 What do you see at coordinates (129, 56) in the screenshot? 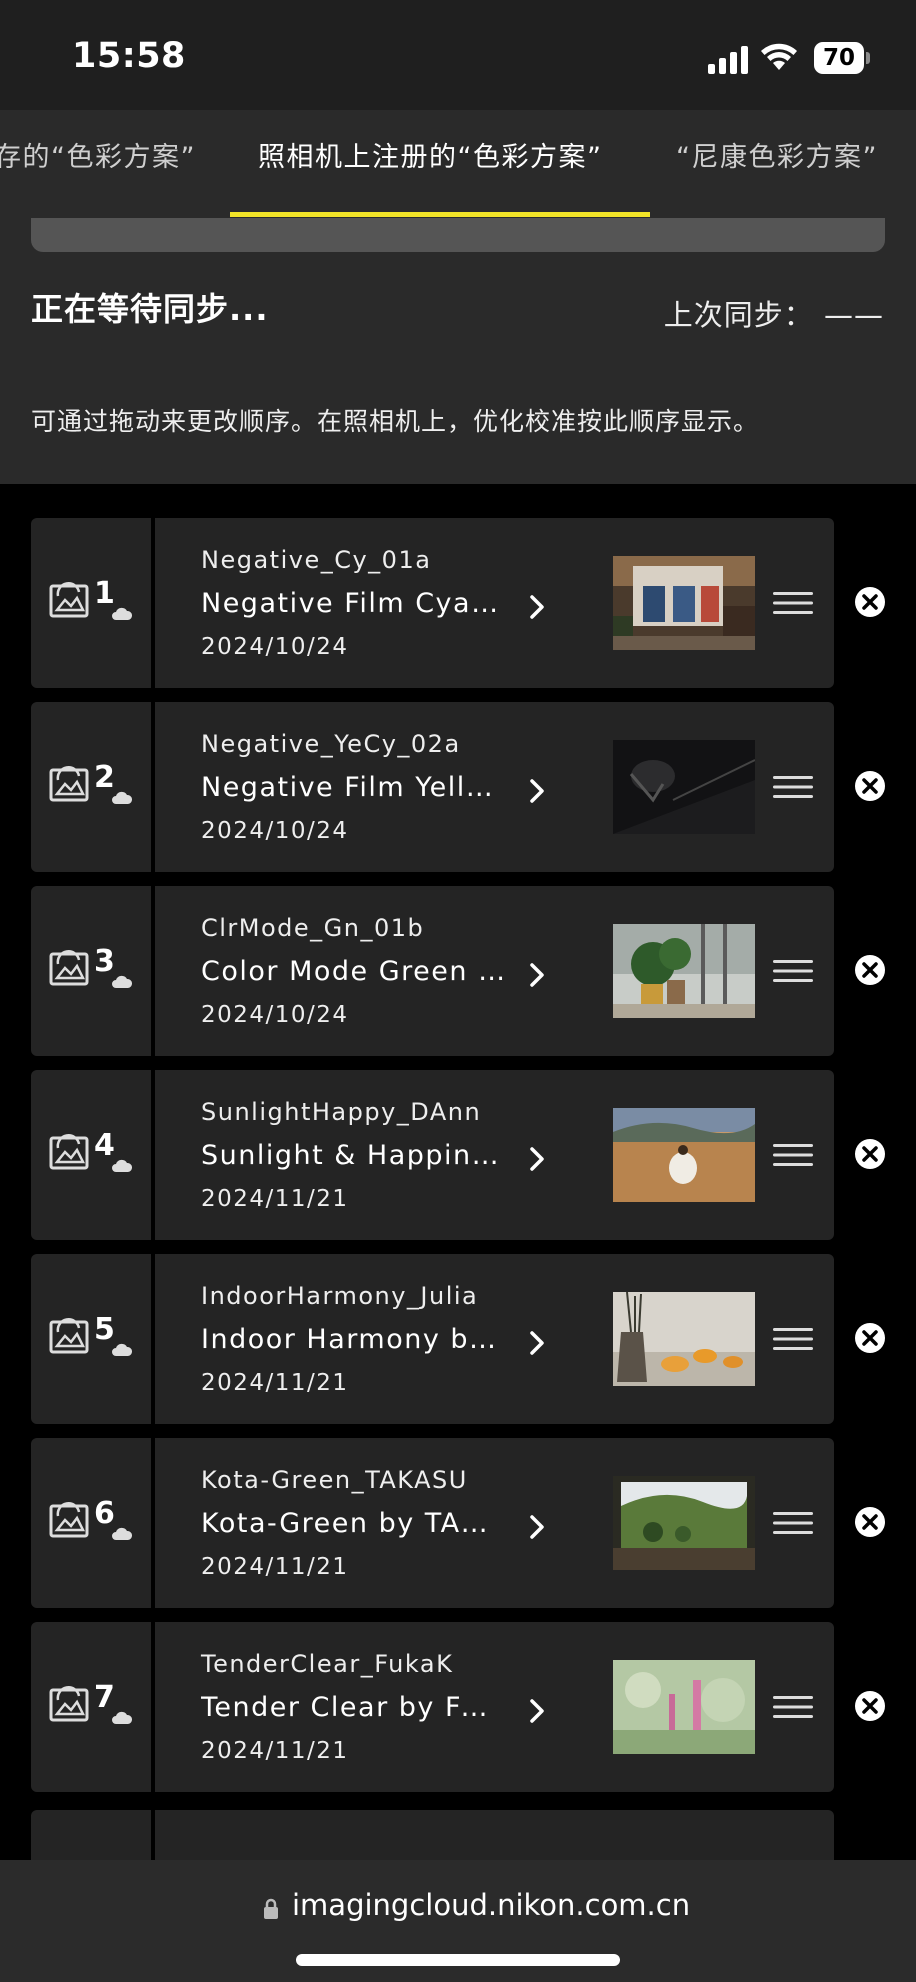
I see `status-time: 15:58` at bounding box center [129, 56].